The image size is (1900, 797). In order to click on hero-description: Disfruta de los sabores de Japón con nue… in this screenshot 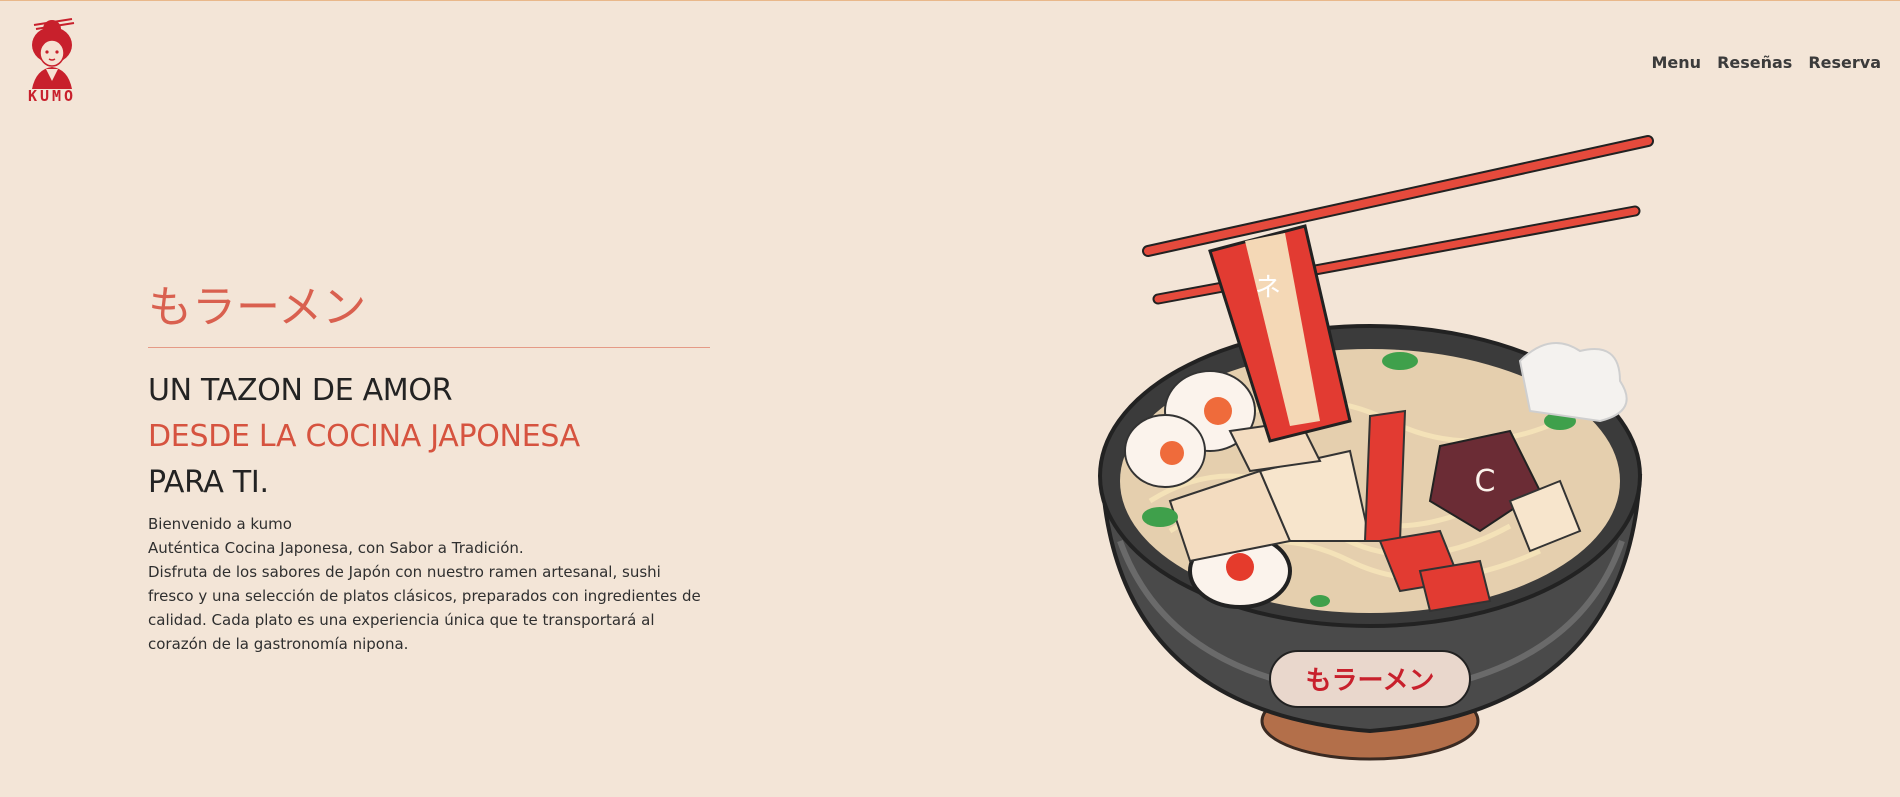, I will do `click(424, 608)`.